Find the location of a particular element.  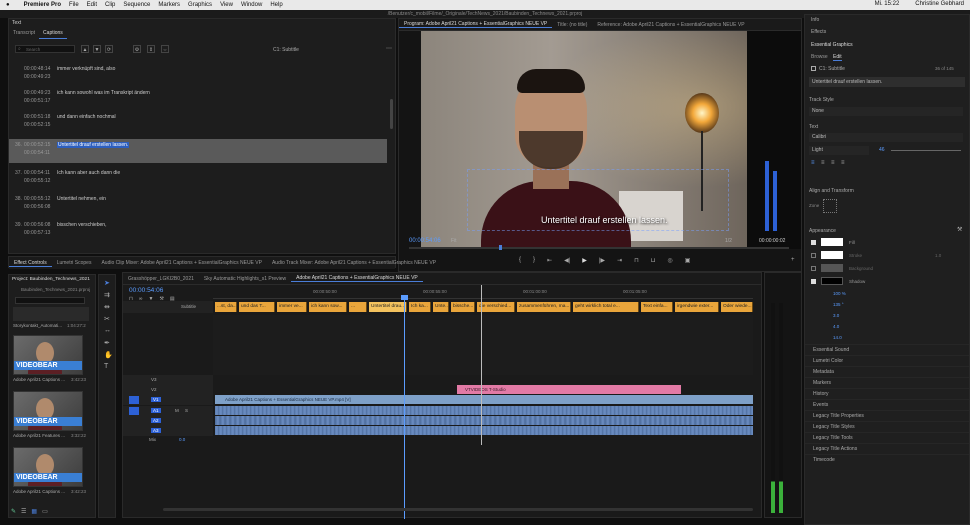

caption-text: Untertitel drauf erstellen lassen. is located at coordinates (93, 145).